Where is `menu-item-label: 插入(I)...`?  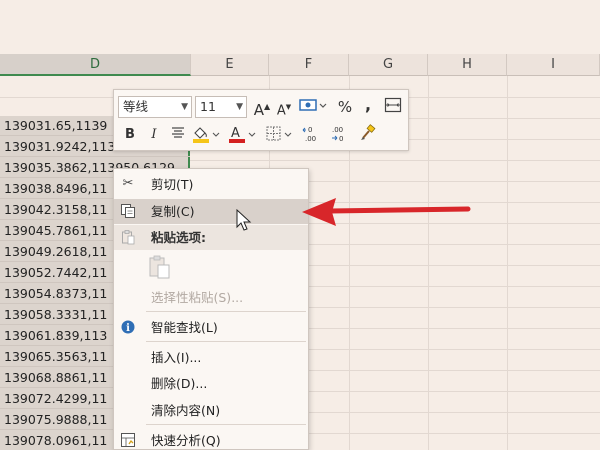
menu-item-label: 插入(I)... is located at coordinates (176, 357).